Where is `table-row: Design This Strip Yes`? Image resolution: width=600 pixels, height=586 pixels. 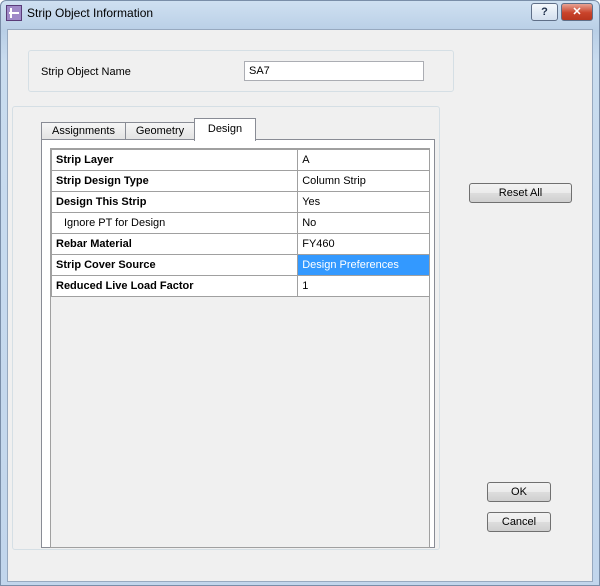
table-row: Design This Strip Yes is located at coordinates (240, 202).